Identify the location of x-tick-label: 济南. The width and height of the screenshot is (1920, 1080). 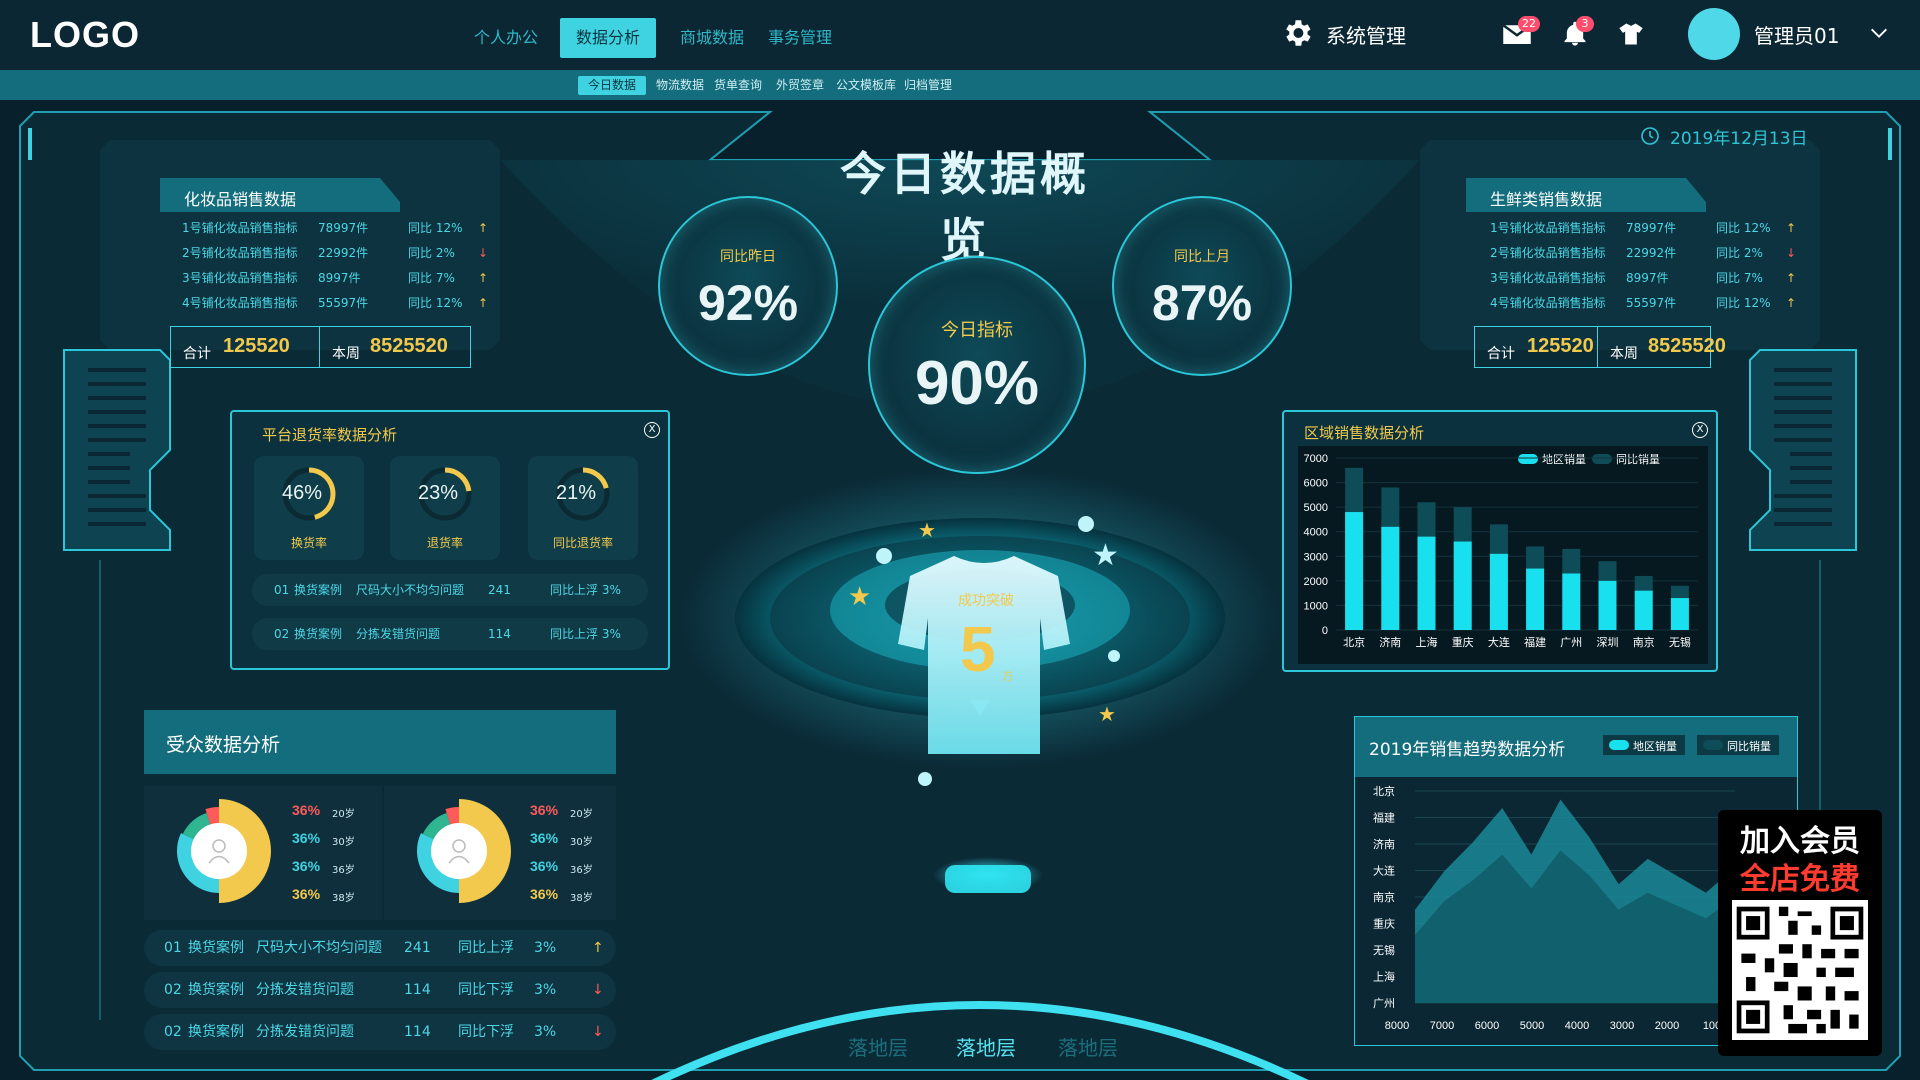
(1390, 642).